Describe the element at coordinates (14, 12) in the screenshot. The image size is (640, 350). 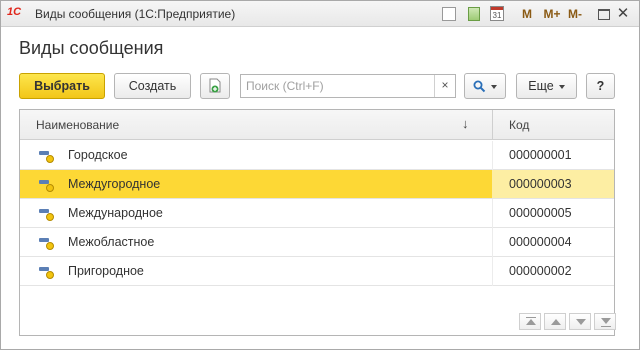
I see `app-logo-icon: 1С` at that location.